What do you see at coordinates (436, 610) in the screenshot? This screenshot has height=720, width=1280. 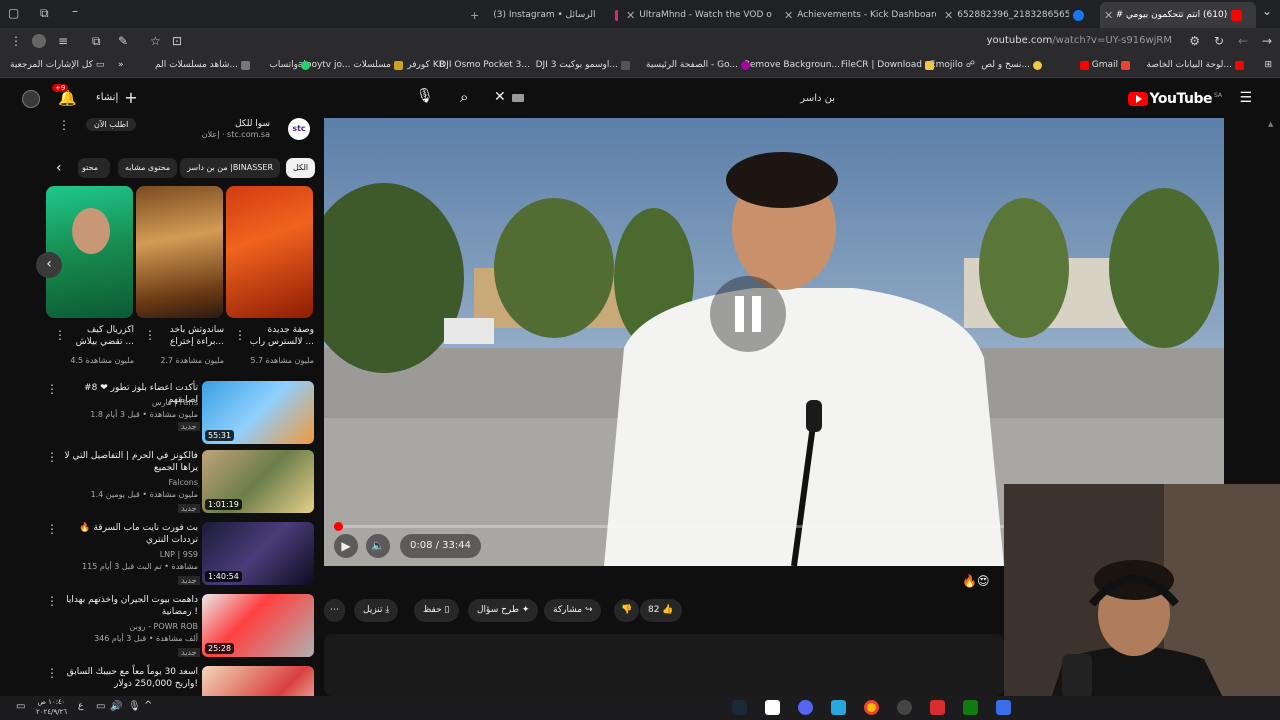 I see `save-button: حفظ ▯` at bounding box center [436, 610].